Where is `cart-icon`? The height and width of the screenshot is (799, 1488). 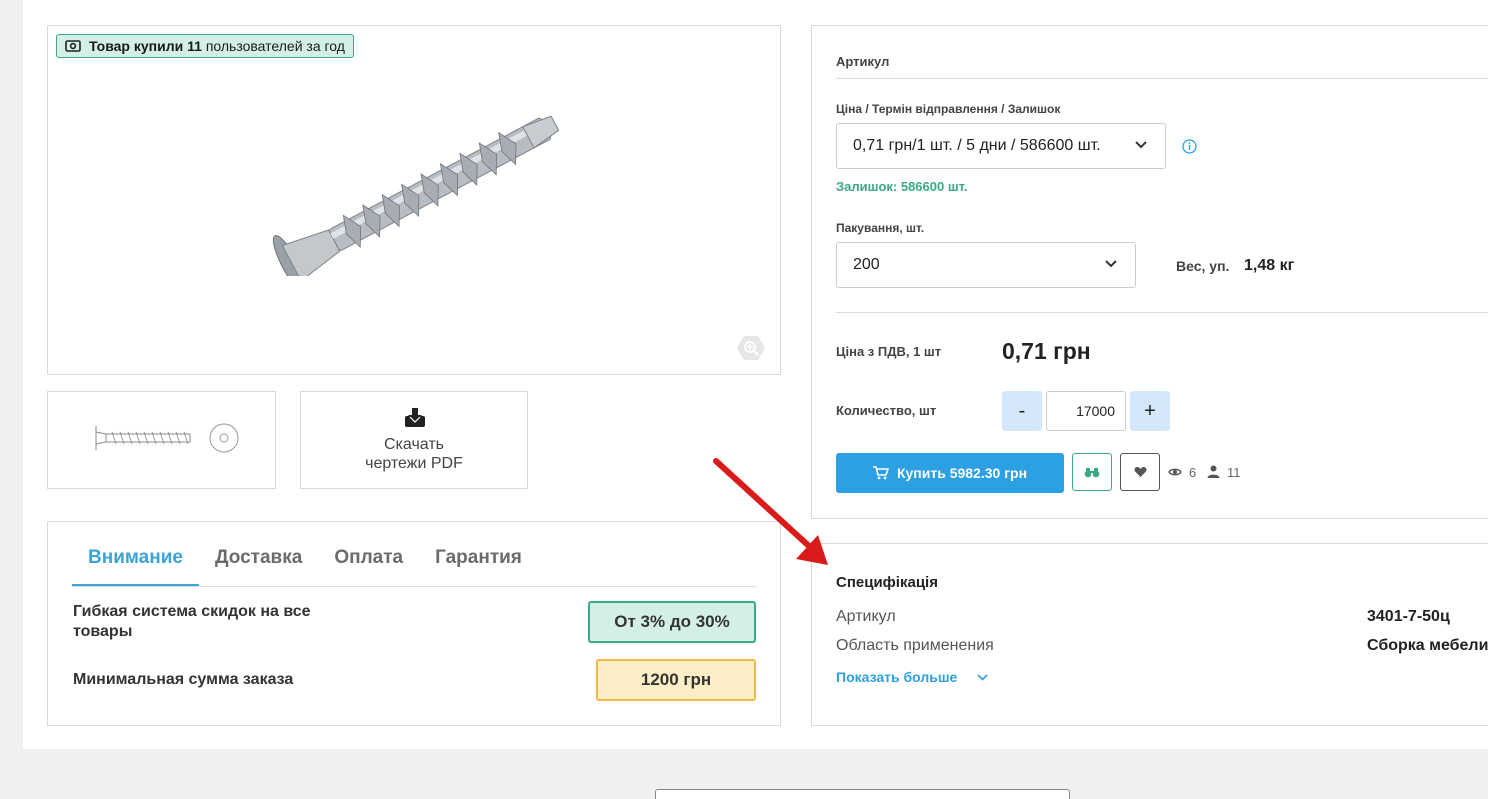 cart-icon is located at coordinates (880, 473).